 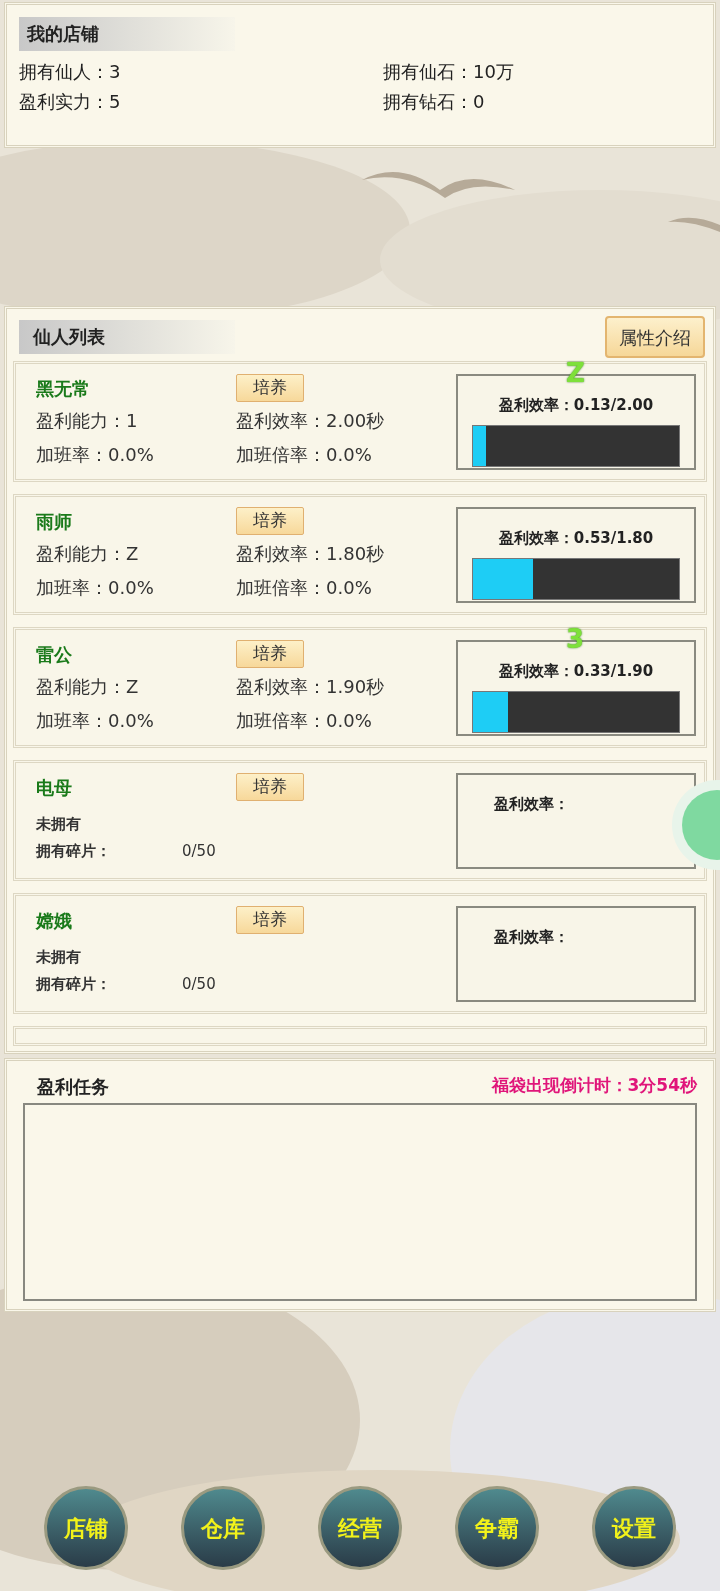 What do you see at coordinates (127, 34) in the screenshot?
I see `section-title: 我的店铺` at bounding box center [127, 34].